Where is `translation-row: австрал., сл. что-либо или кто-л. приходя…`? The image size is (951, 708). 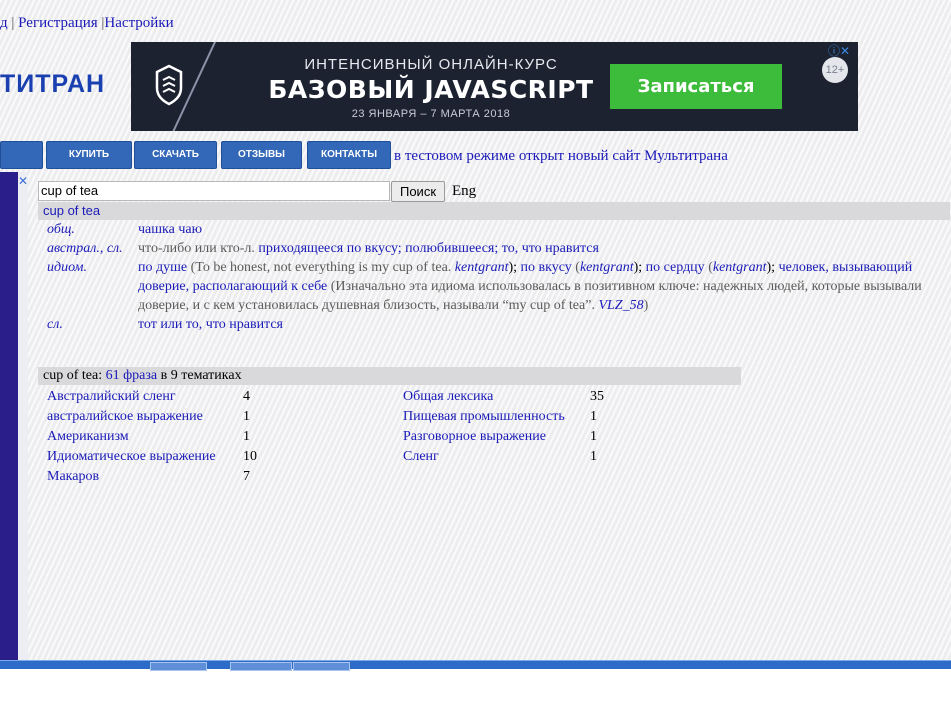 translation-row: австрал., сл. что-либо или кто-л. приходя… is located at coordinates (497, 248).